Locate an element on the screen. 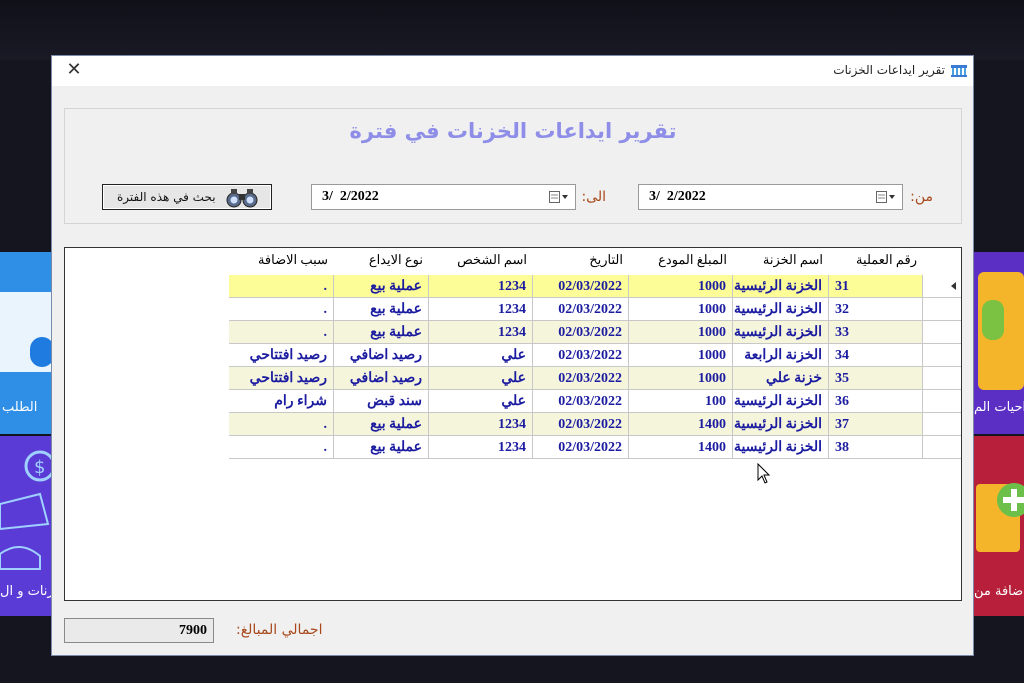  desktop-tile-left-top: الطلب is located at coordinates (25, 343).